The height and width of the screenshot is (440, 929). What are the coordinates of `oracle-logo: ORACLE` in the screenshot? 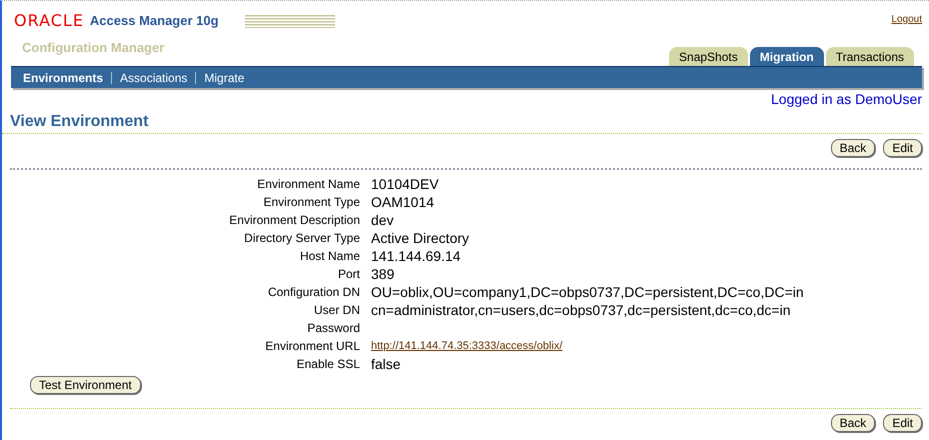 It's located at (49, 20).